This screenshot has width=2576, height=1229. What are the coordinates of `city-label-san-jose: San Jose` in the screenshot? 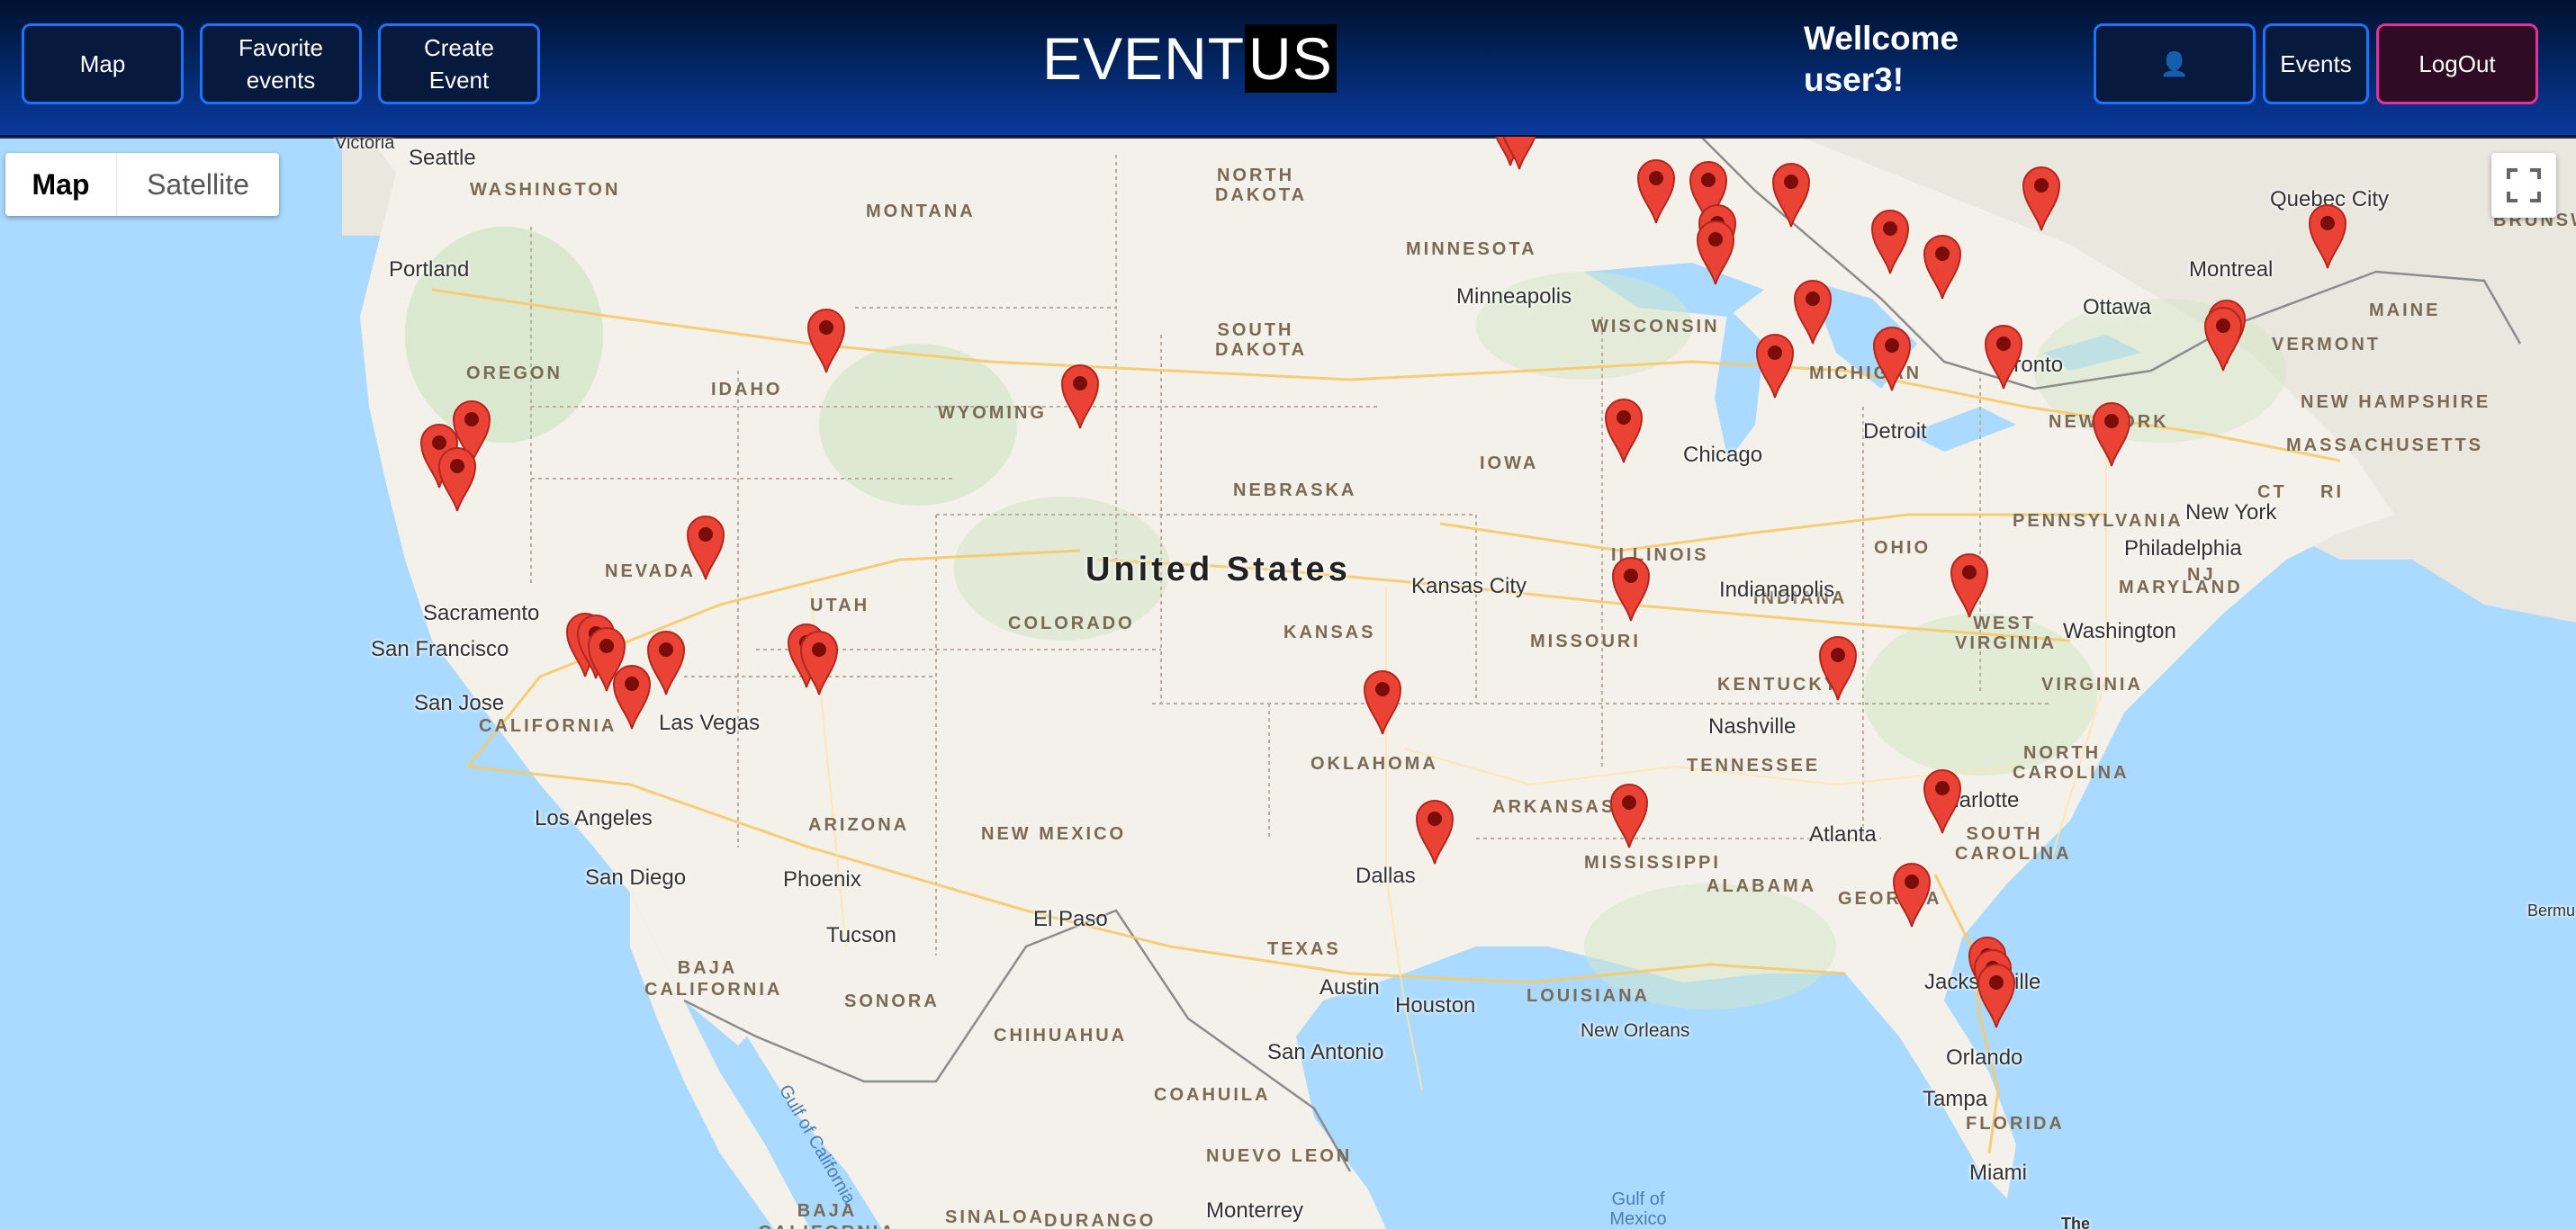 It's located at (459, 703).